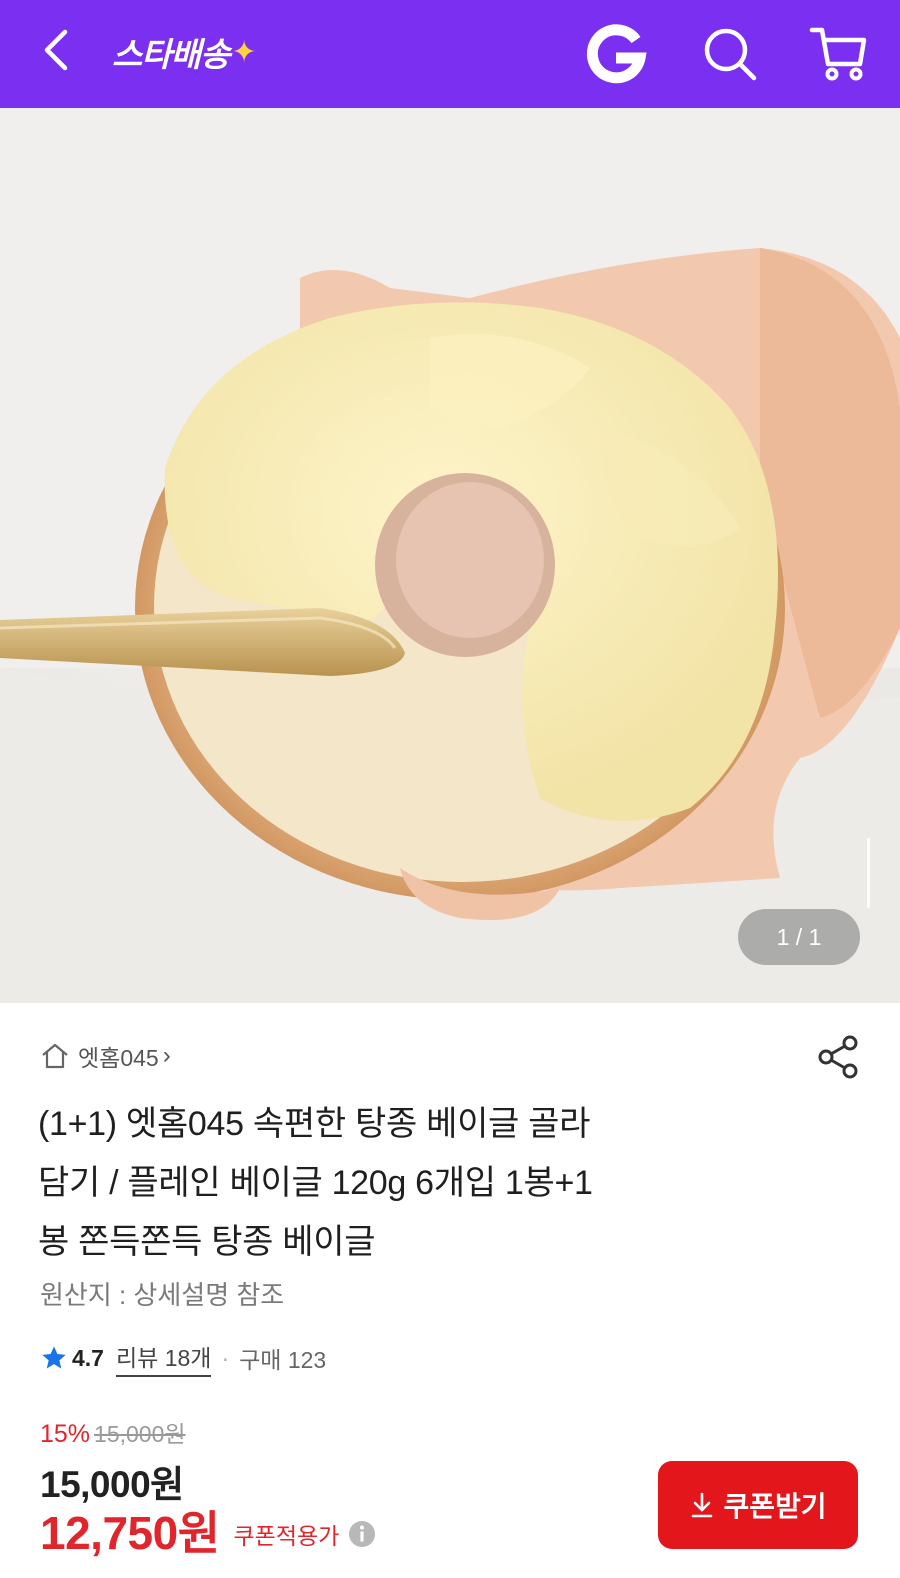  Describe the element at coordinates (283, 1360) in the screenshot. I see `purchase-count: 구매 123` at that location.